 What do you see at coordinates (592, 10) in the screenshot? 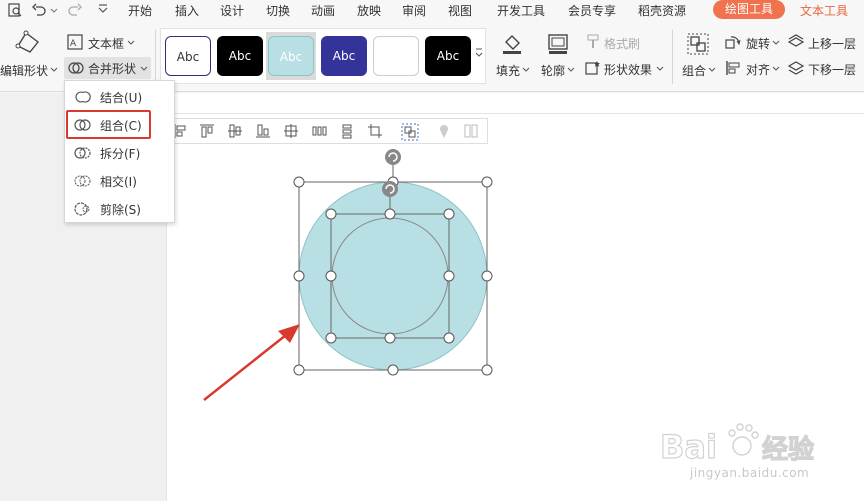
I see `menu-member: 会员专享` at bounding box center [592, 10].